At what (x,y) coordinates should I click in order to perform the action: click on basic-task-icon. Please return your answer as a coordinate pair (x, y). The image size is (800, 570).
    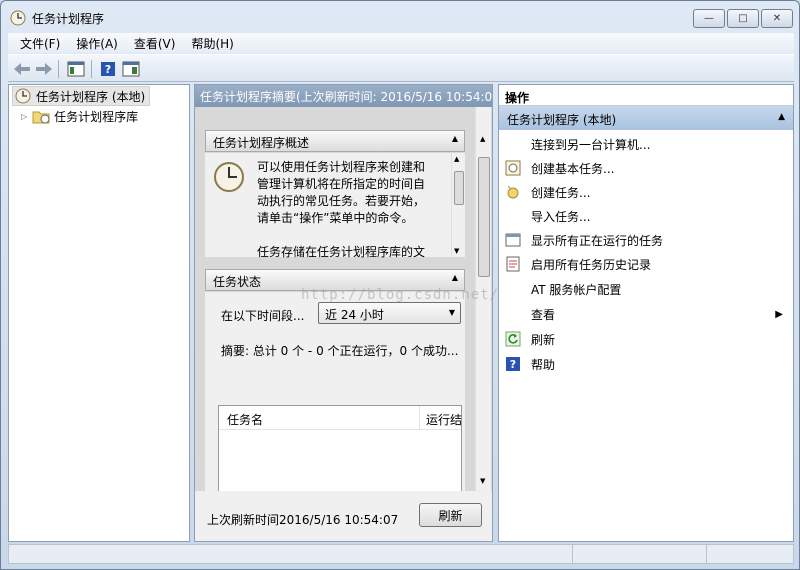
    Looking at the image, I should click on (513, 168).